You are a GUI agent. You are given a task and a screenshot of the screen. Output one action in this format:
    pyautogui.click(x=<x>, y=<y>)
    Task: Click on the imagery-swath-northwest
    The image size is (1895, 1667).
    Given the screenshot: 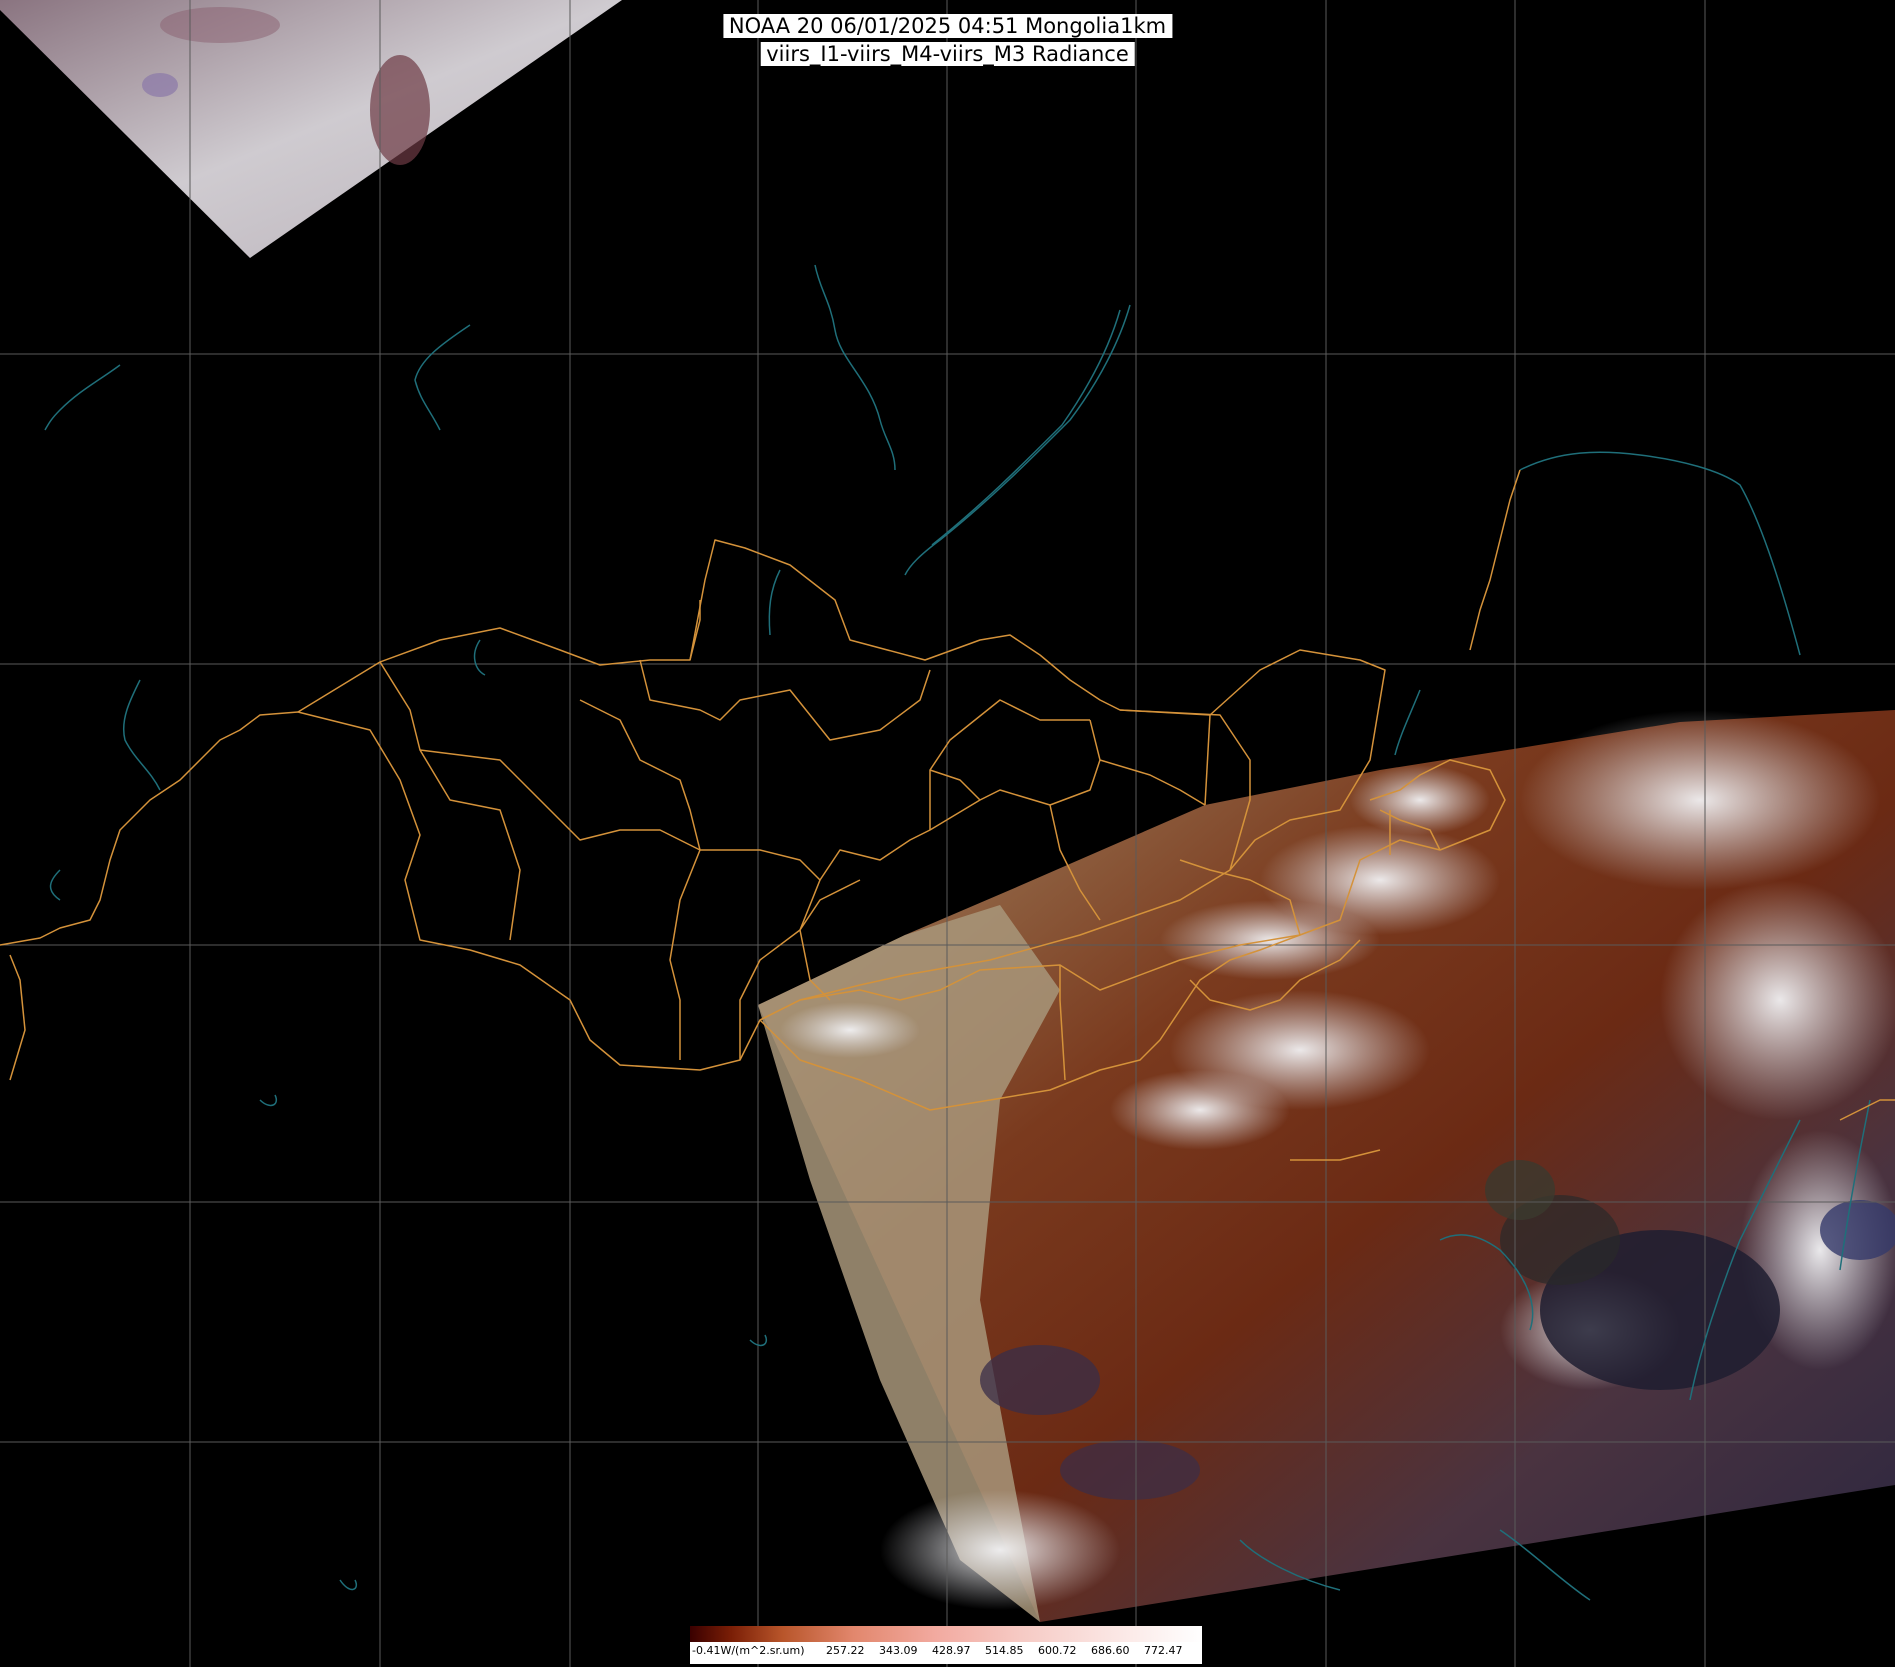 What is the action you would take?
    pyautogui.click(x=311, y=129)
    